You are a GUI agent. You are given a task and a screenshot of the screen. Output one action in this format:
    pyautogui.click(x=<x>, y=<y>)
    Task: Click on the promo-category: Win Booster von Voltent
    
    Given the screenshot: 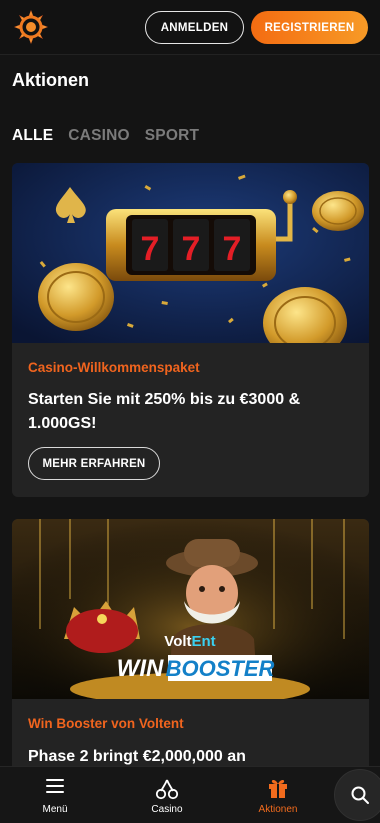 What is the action you would take?
    pyautogui.click(x=106, y=723)
    